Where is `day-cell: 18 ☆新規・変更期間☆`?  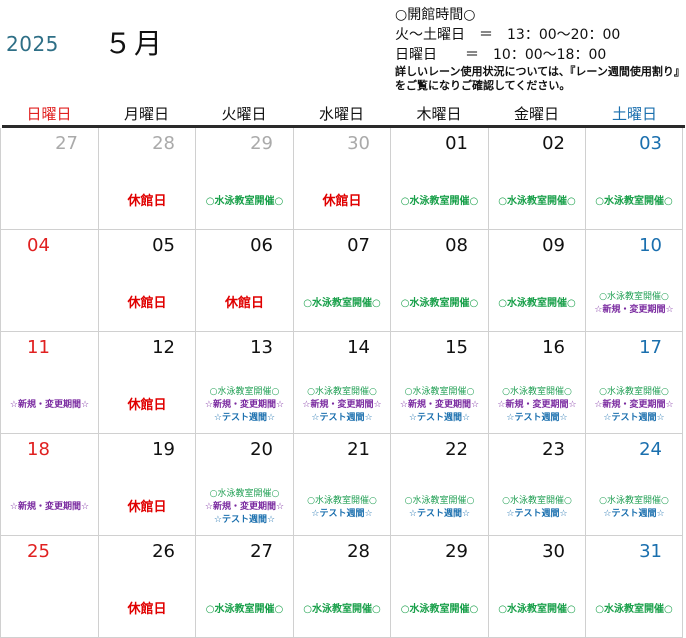 day-cell: 18 ☆新規・変更期間☆ is located at coordinates (50, 485).